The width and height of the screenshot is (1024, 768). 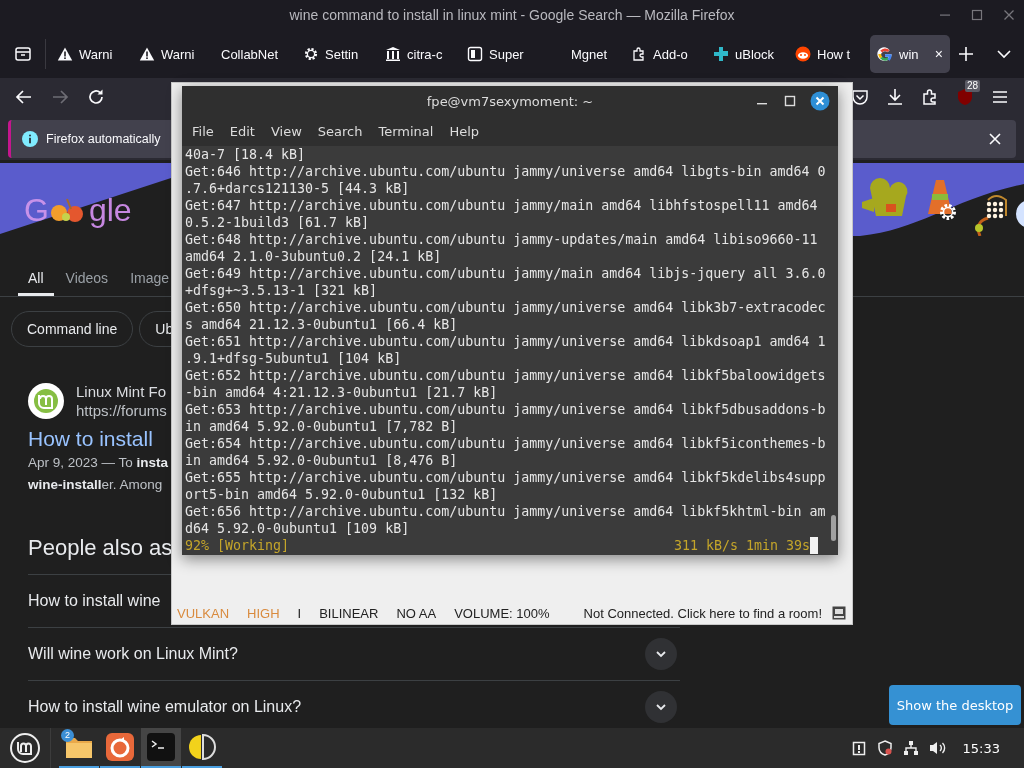 What do you see at coordinates (502, 239) in the screenshot?
I see `terminal-line: Get:648 http://archive.ubuntu.com/ubuntu jammy-updates/main amd64 libiso9660-11` at bounding box center [502, 239].